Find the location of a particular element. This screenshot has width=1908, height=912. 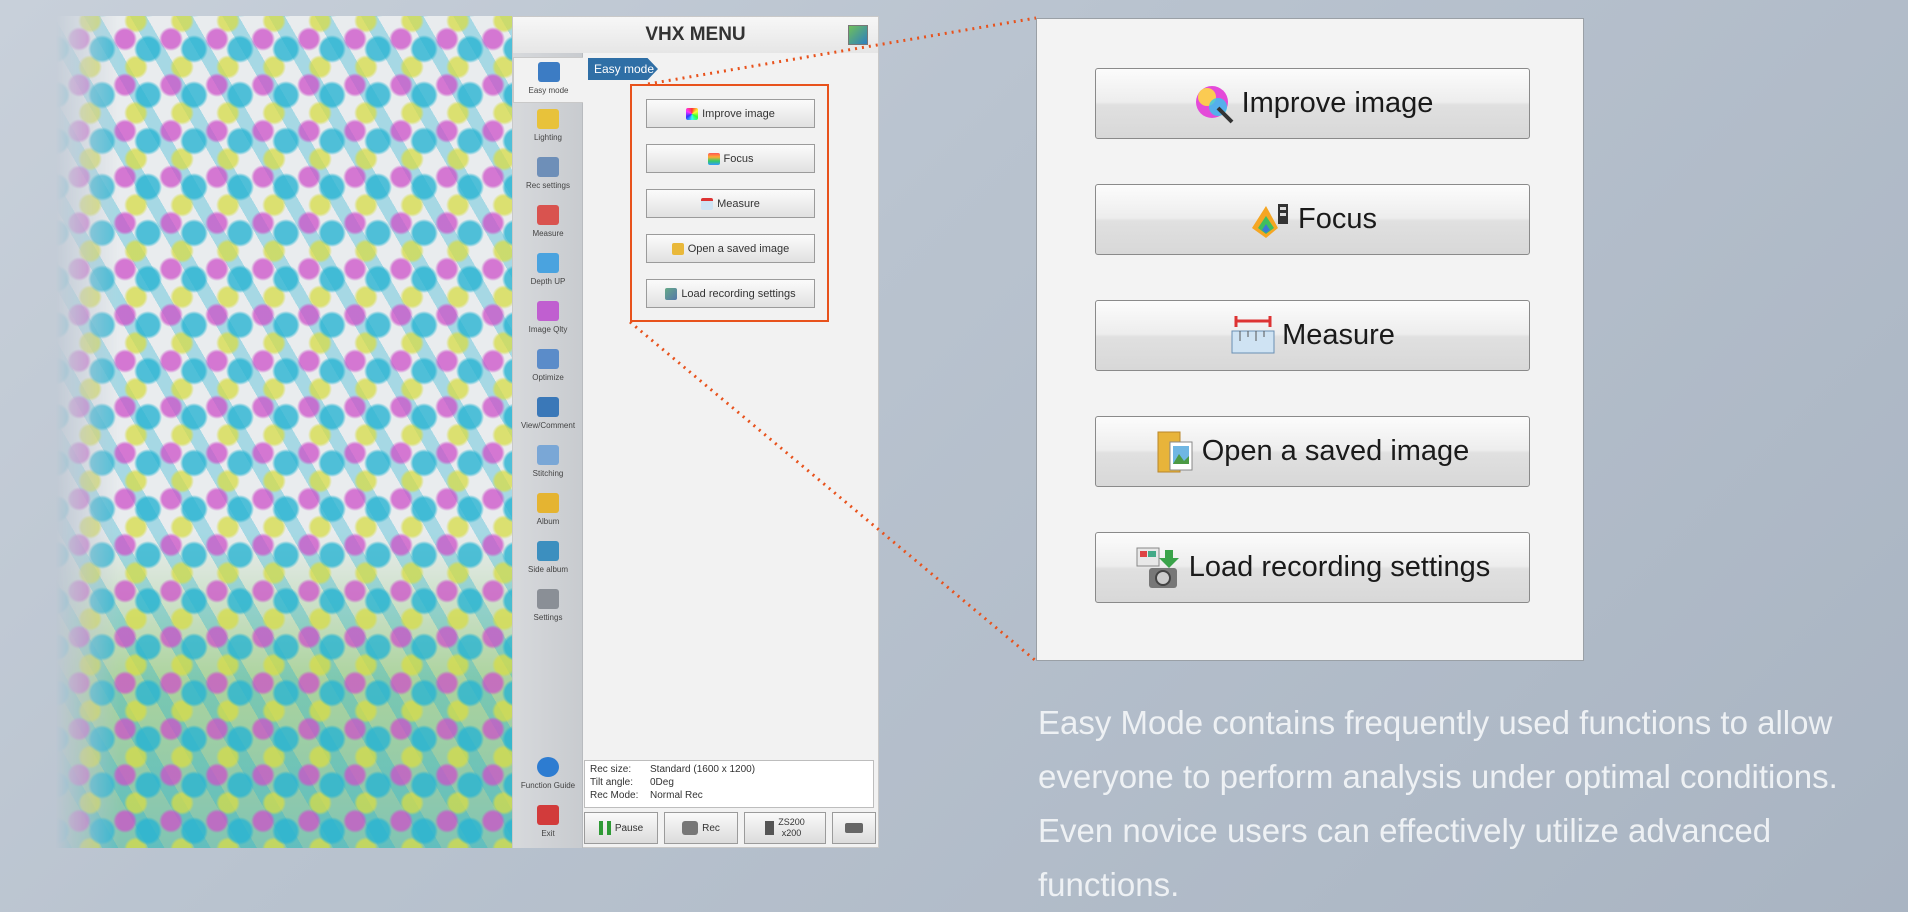

help-icon is located at coordinates (548, 767).